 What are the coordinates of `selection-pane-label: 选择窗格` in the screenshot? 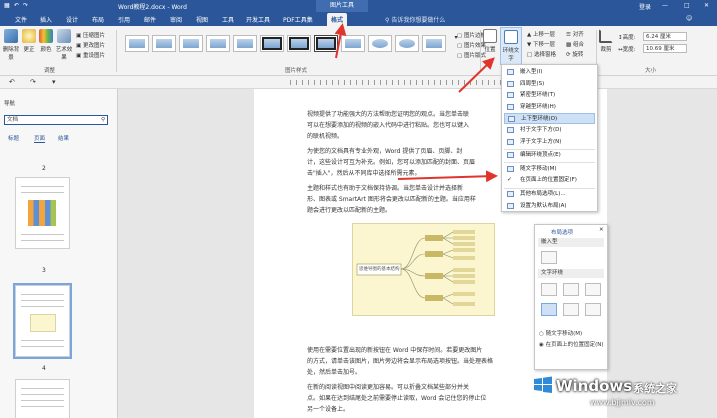 It's located at (544, 55).